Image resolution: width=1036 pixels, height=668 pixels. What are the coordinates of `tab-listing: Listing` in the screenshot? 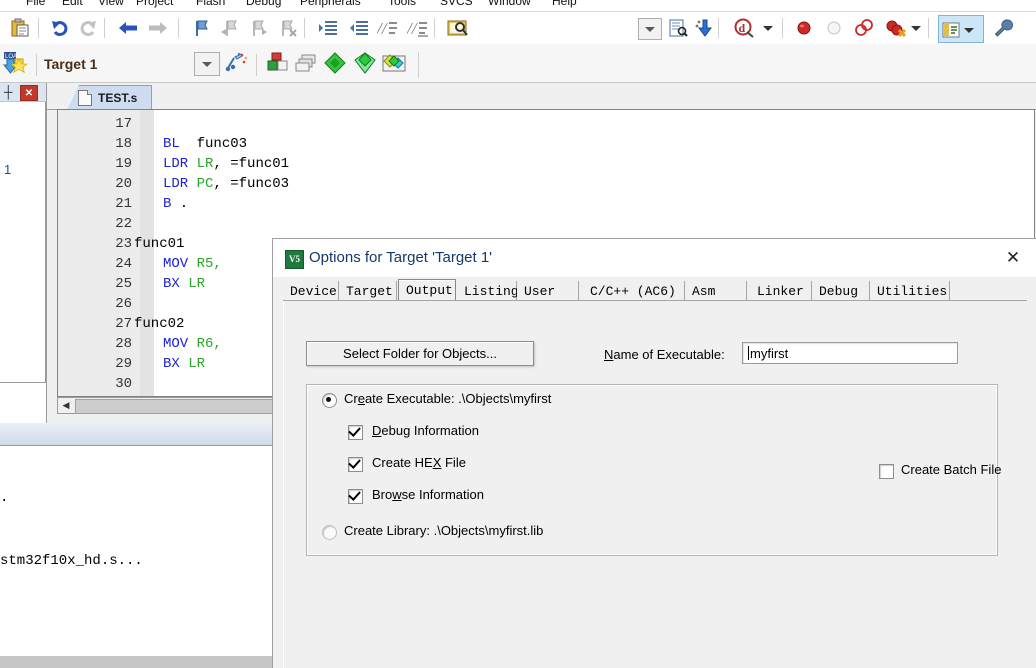 It's located at (488, 291).